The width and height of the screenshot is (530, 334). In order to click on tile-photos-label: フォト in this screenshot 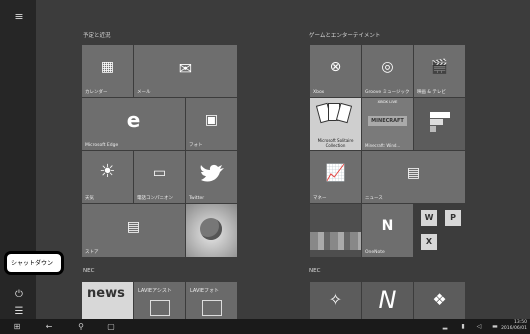, I will do `click(196, 145)`.